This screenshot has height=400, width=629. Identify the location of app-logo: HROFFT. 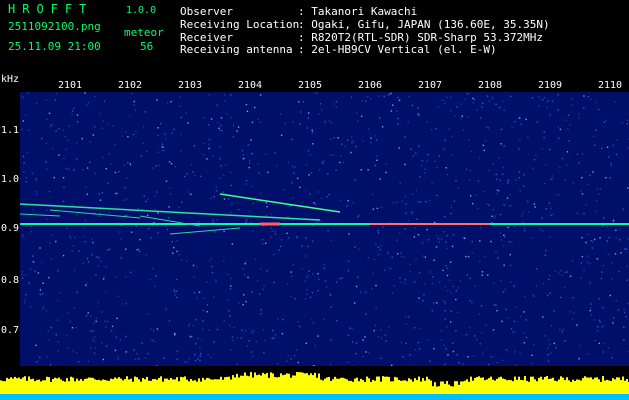
(51, 9).